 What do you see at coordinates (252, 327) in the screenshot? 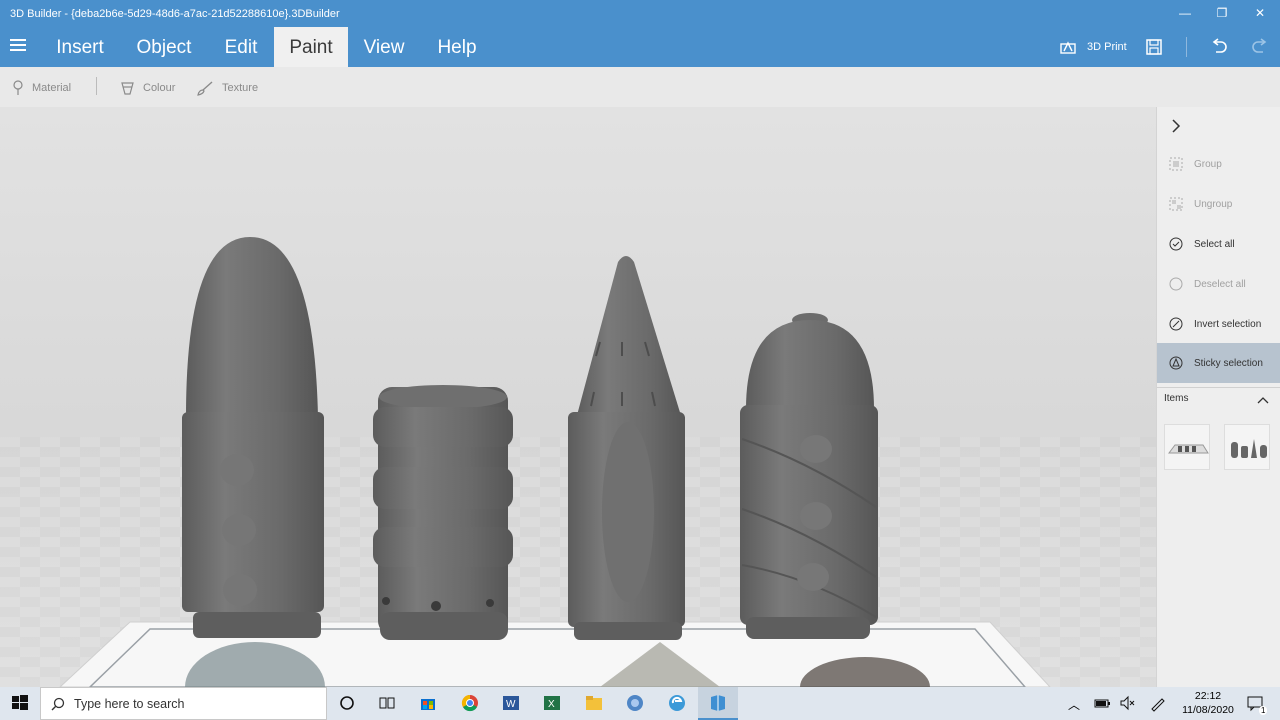
I see `bullet-1-tip` at bounding box center [252, 327].